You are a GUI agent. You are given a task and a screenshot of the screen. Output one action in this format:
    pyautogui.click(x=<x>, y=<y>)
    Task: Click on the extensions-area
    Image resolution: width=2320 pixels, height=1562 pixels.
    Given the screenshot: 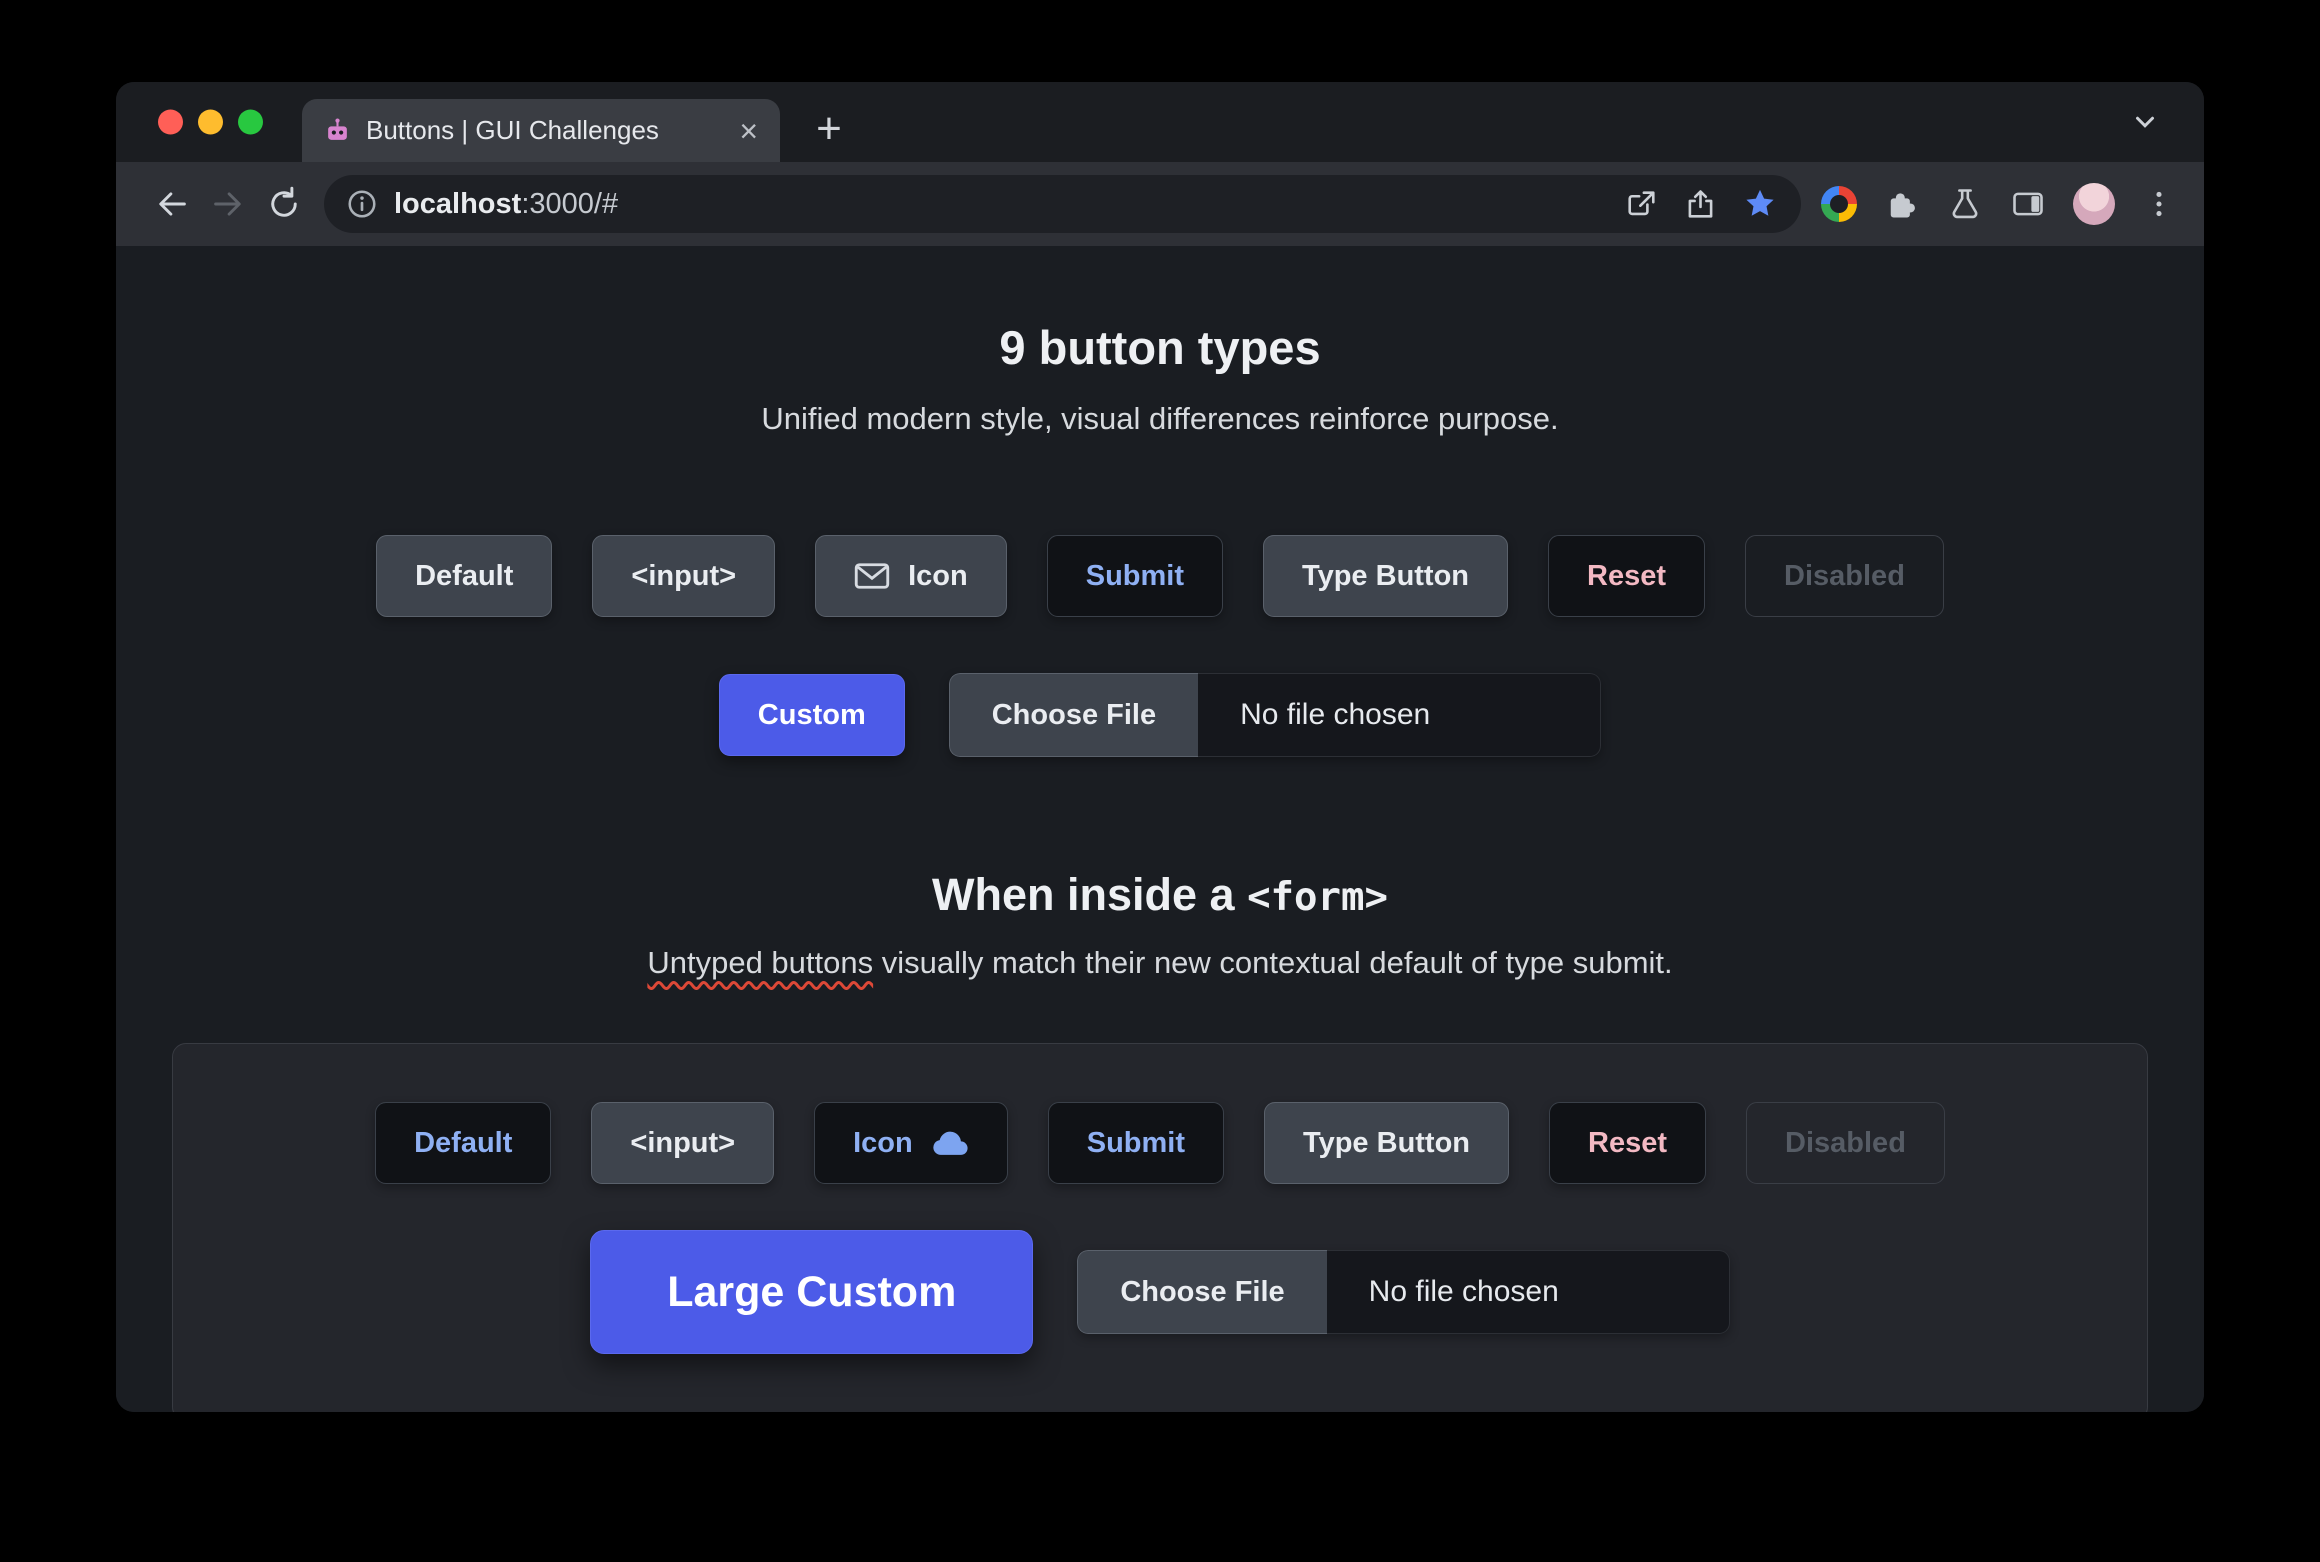 What is the action you would take?
    pyautogui.click(x=1998, y=204)
    